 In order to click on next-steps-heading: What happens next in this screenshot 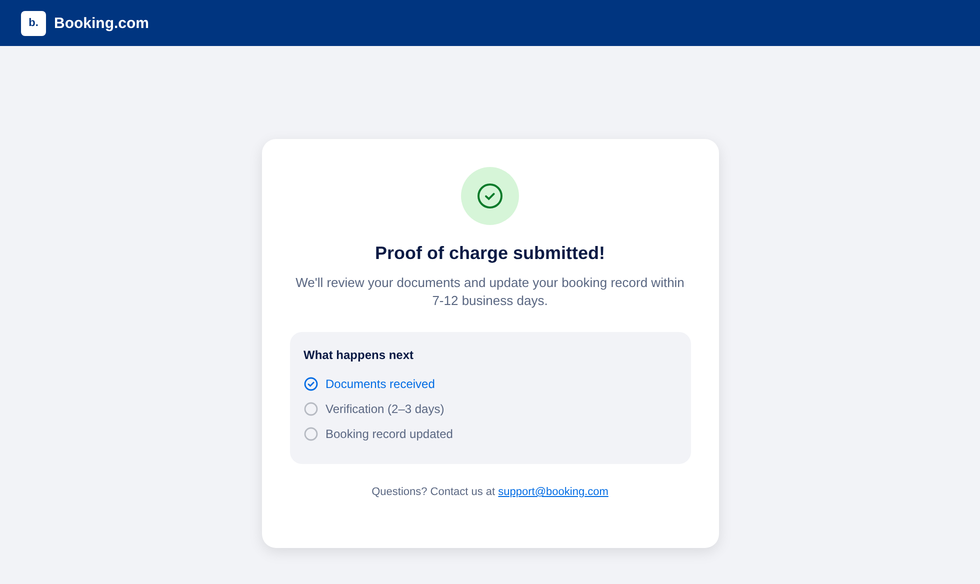, I will do `click(359, 355)`.